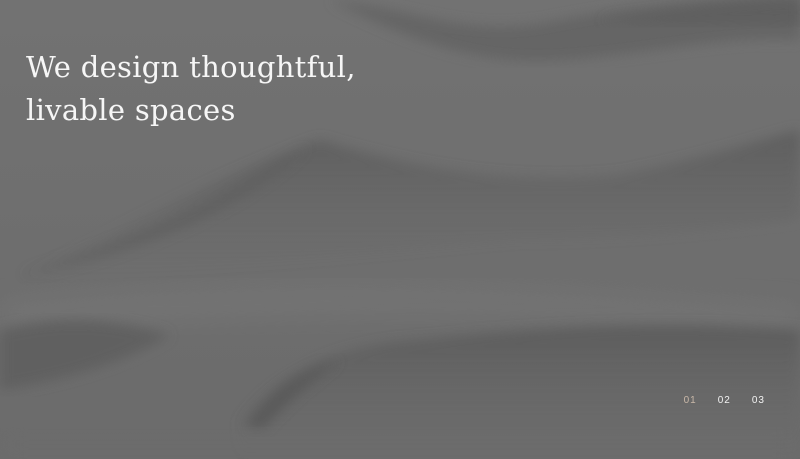 Image resolution: width=800 pixels, height=459 pixels. I want to click on slide-indicator-03: 03, so click(758, 401).